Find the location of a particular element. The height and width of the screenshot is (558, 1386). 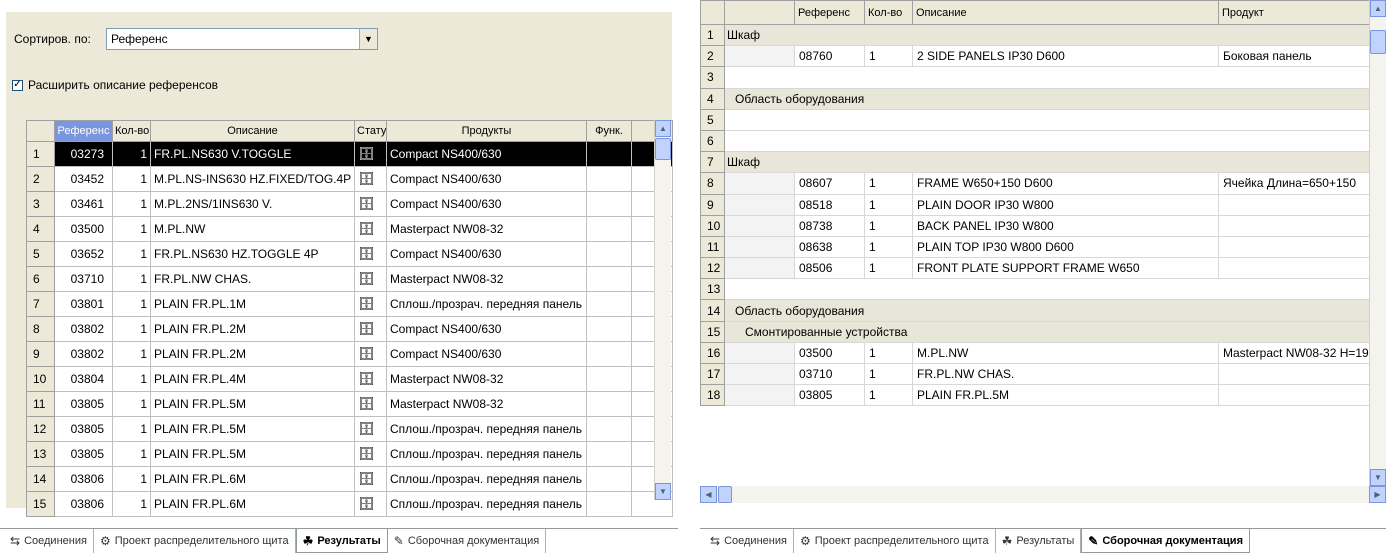

table-row: 10 08738 1 BACK PANEL IP30 W800 is located at coordinates (1039, 225).